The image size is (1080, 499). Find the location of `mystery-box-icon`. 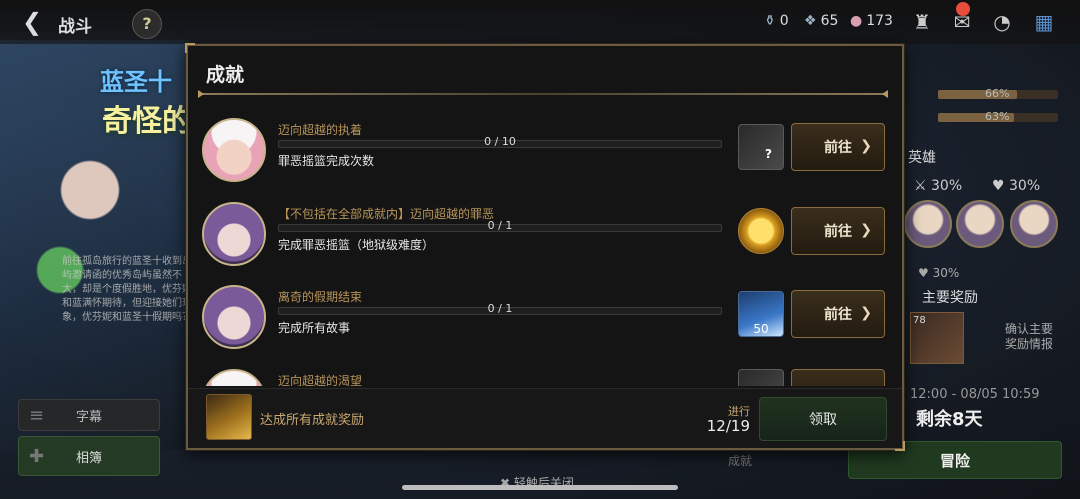

mystery-box-icon is located at coordinates (761, 147).